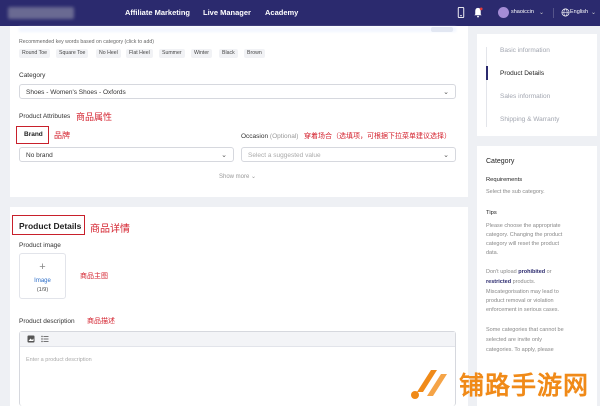  What do you see at coordinates (553, 13) in the screenshot?
I see `divider` at bounding box center [553, 13].